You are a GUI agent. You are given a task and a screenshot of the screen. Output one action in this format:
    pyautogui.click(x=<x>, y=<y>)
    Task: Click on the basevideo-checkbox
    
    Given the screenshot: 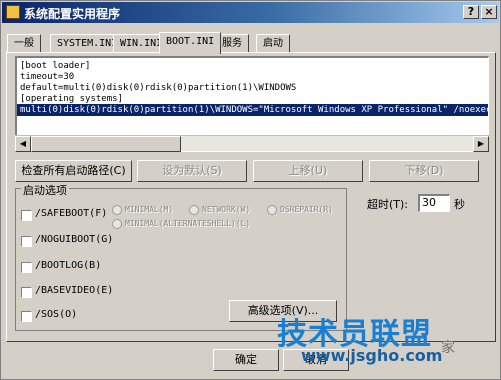 What is the action you would take?
    pyautogui.click(x=26, y=292)
    